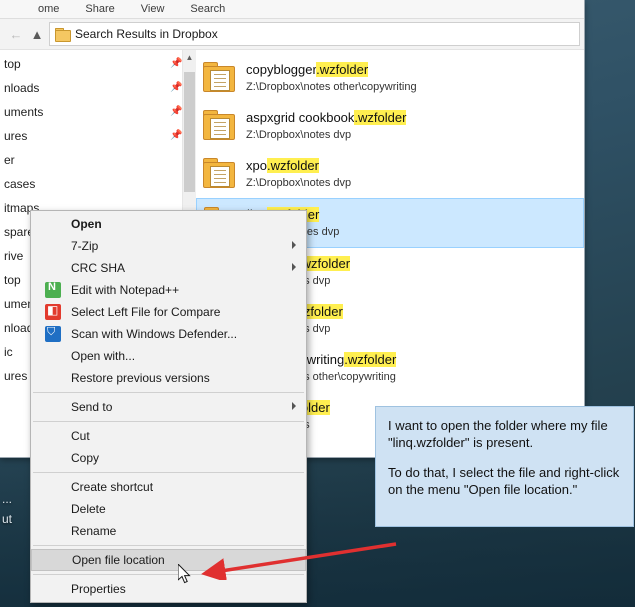 The height and width of the screenshot is (607, 635). I want to click on menu-label: Delete, so click(88, 509).